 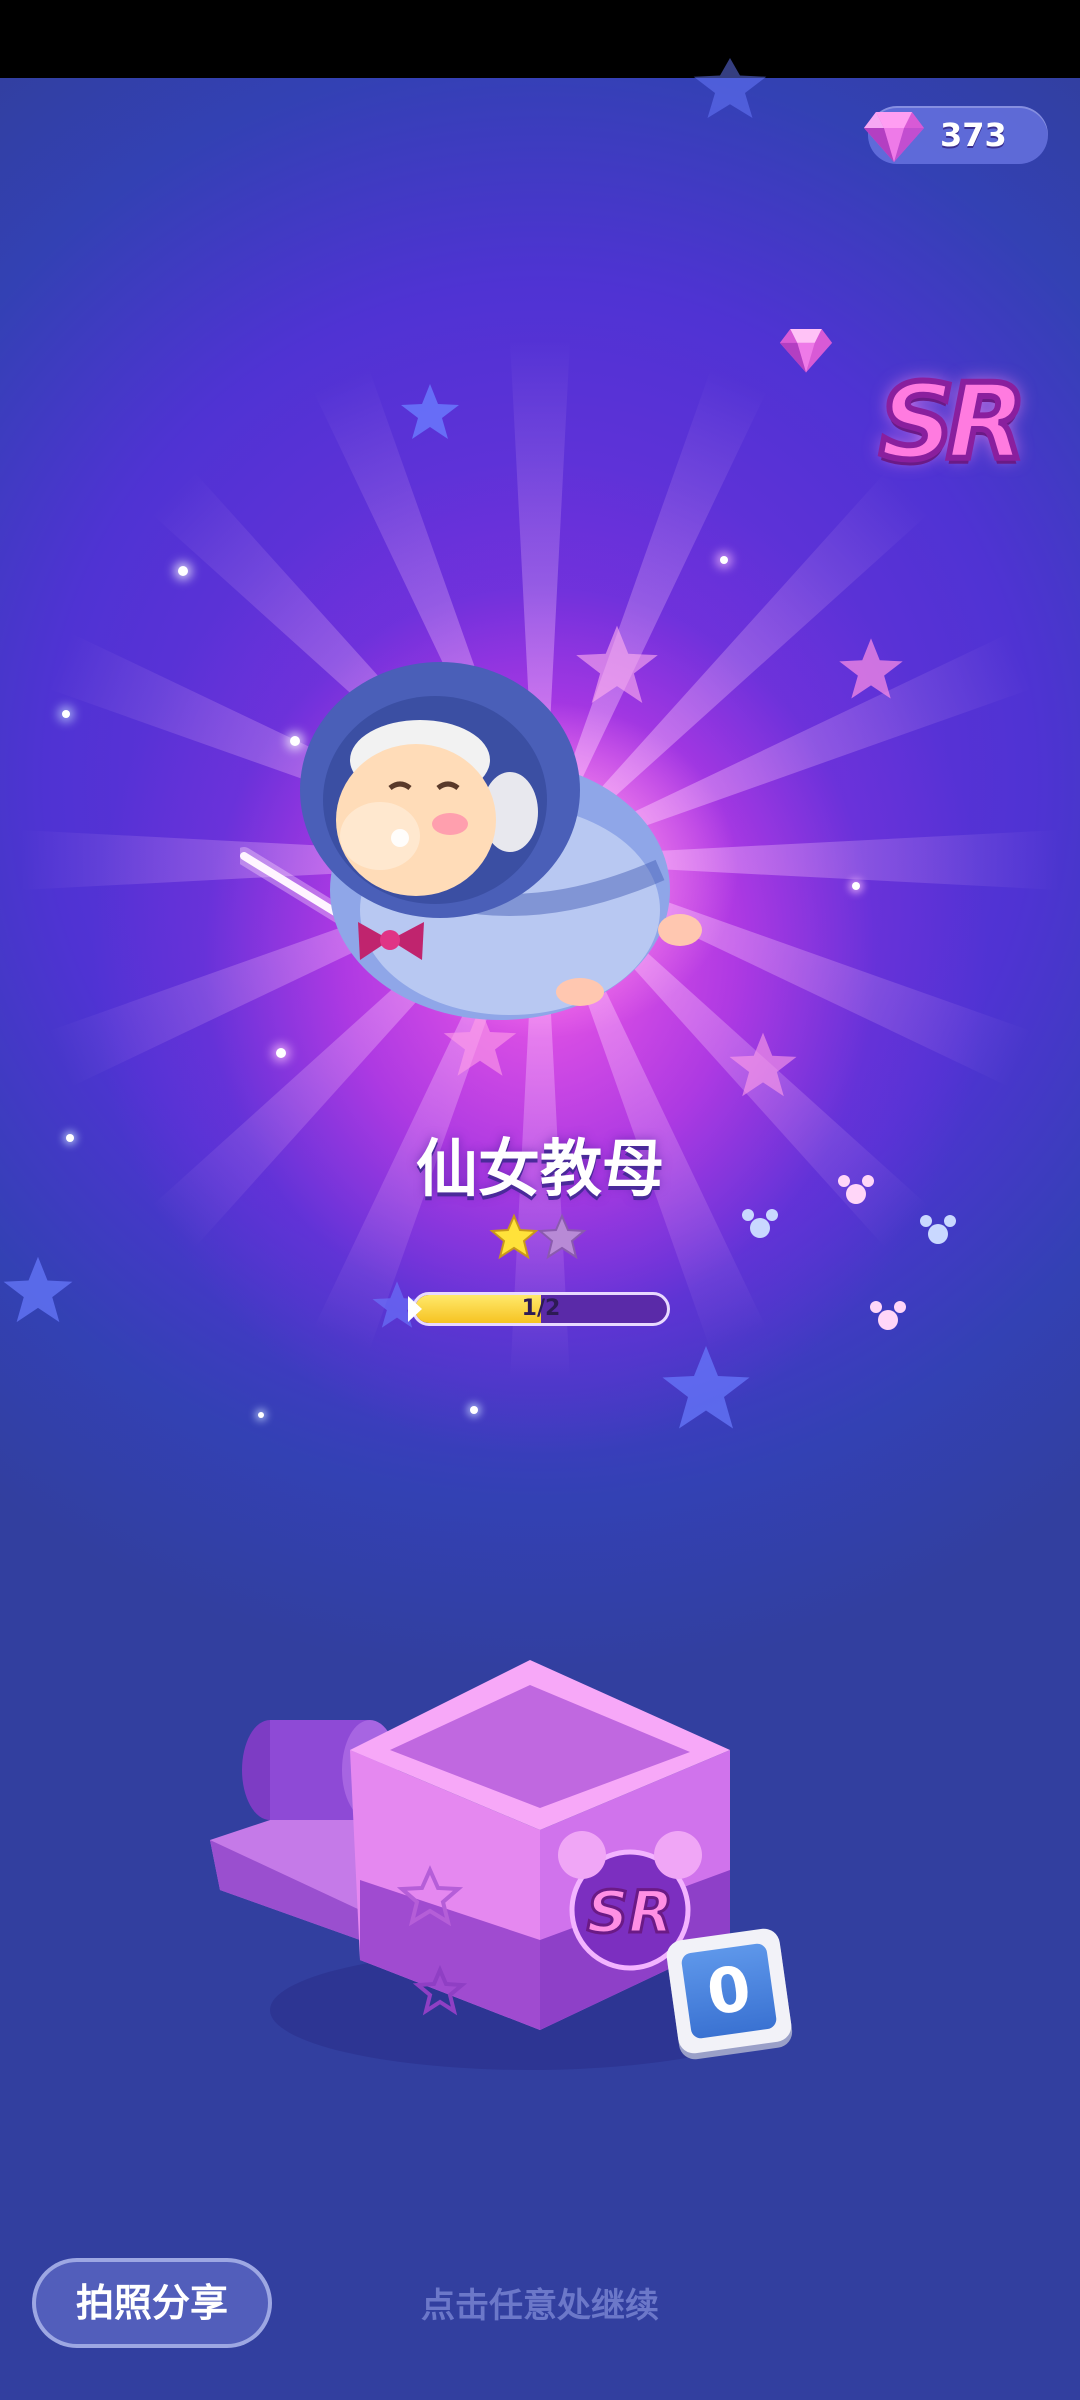 I want to click on status-bar, so click(x=540, y=39).